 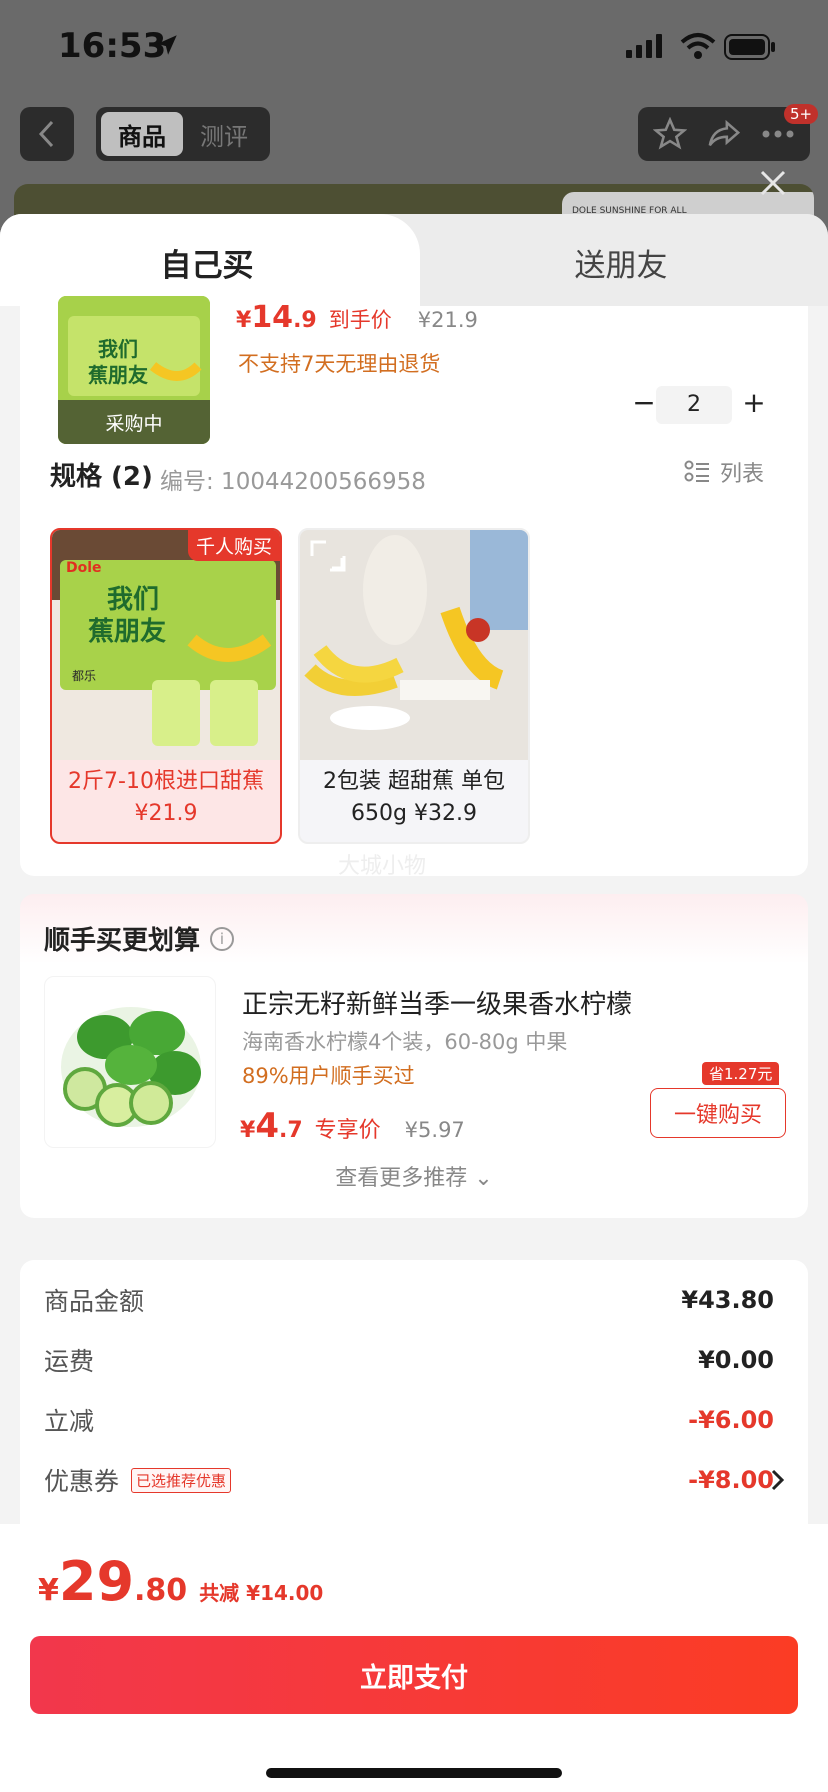 I want to click on see-more-recommendations: 查看更多推荐 ⌄, so click(x=414, y=1176).